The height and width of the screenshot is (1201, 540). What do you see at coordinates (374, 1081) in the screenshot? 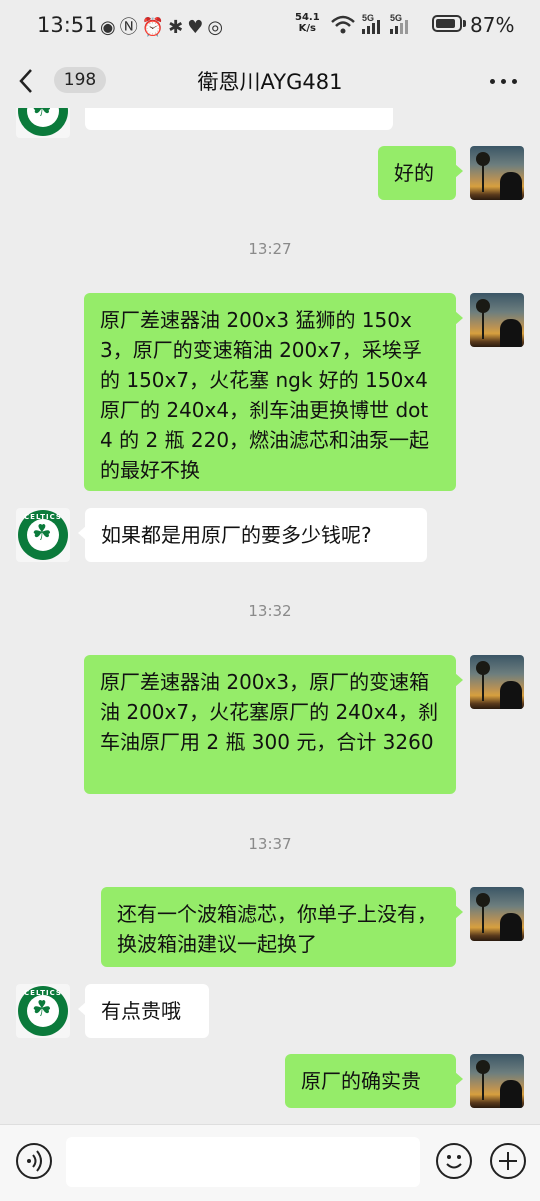
I see `message-bubble: 原厂的确实贵` at bounding box center [374, 1081].